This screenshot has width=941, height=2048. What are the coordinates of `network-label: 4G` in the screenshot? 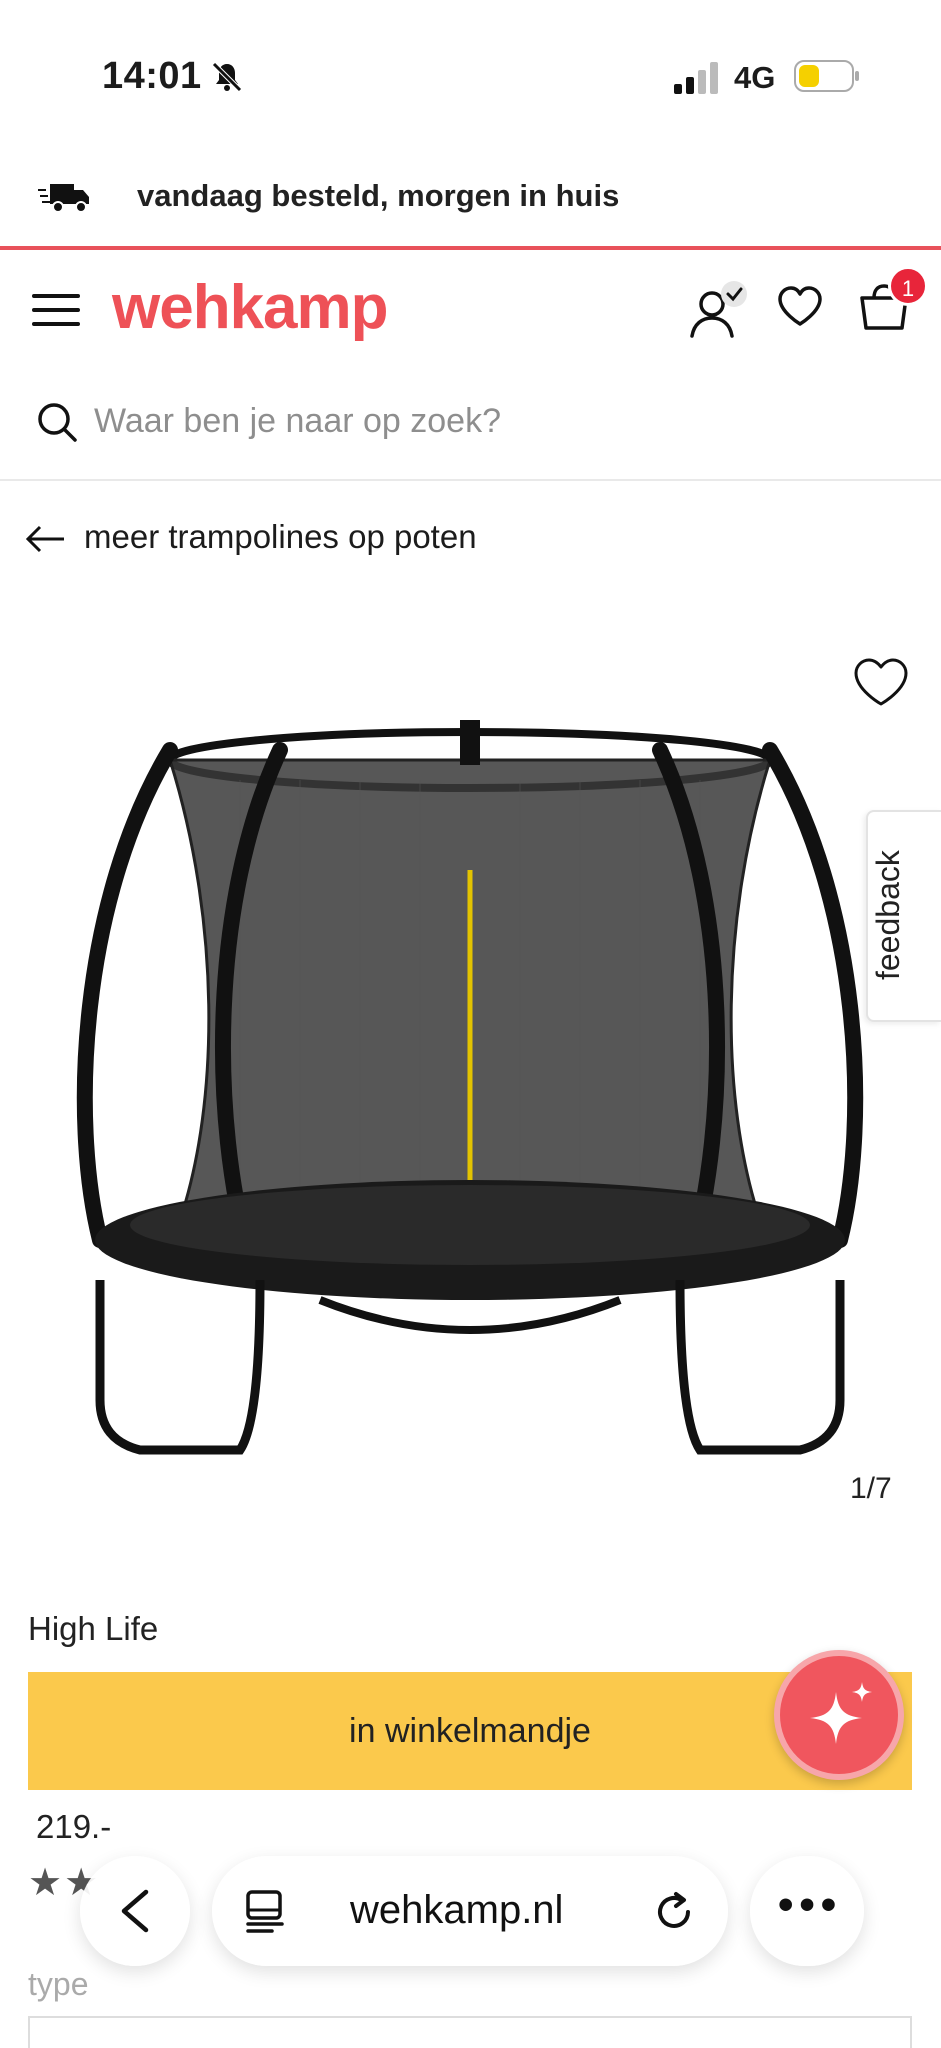 It's located at (755, 77).